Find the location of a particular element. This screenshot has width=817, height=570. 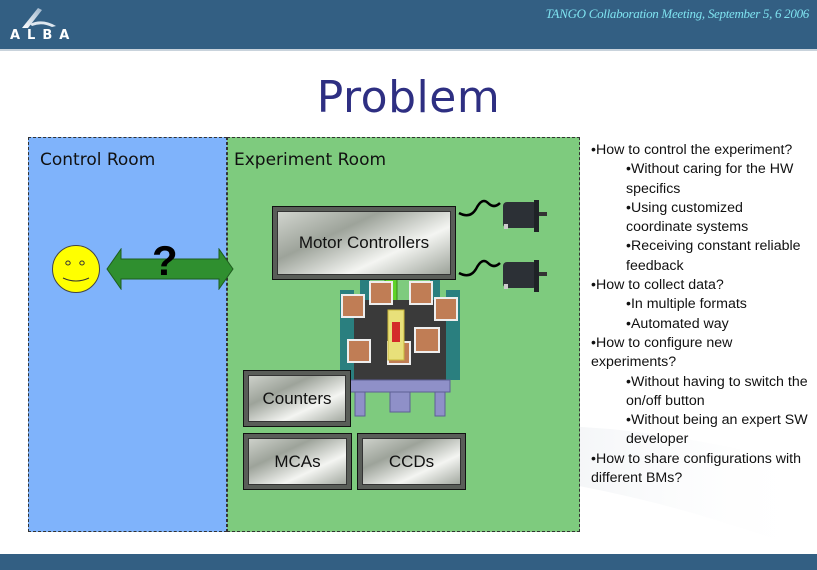

question-item: •How to control the experiment? is located at coordinates (692, 150).